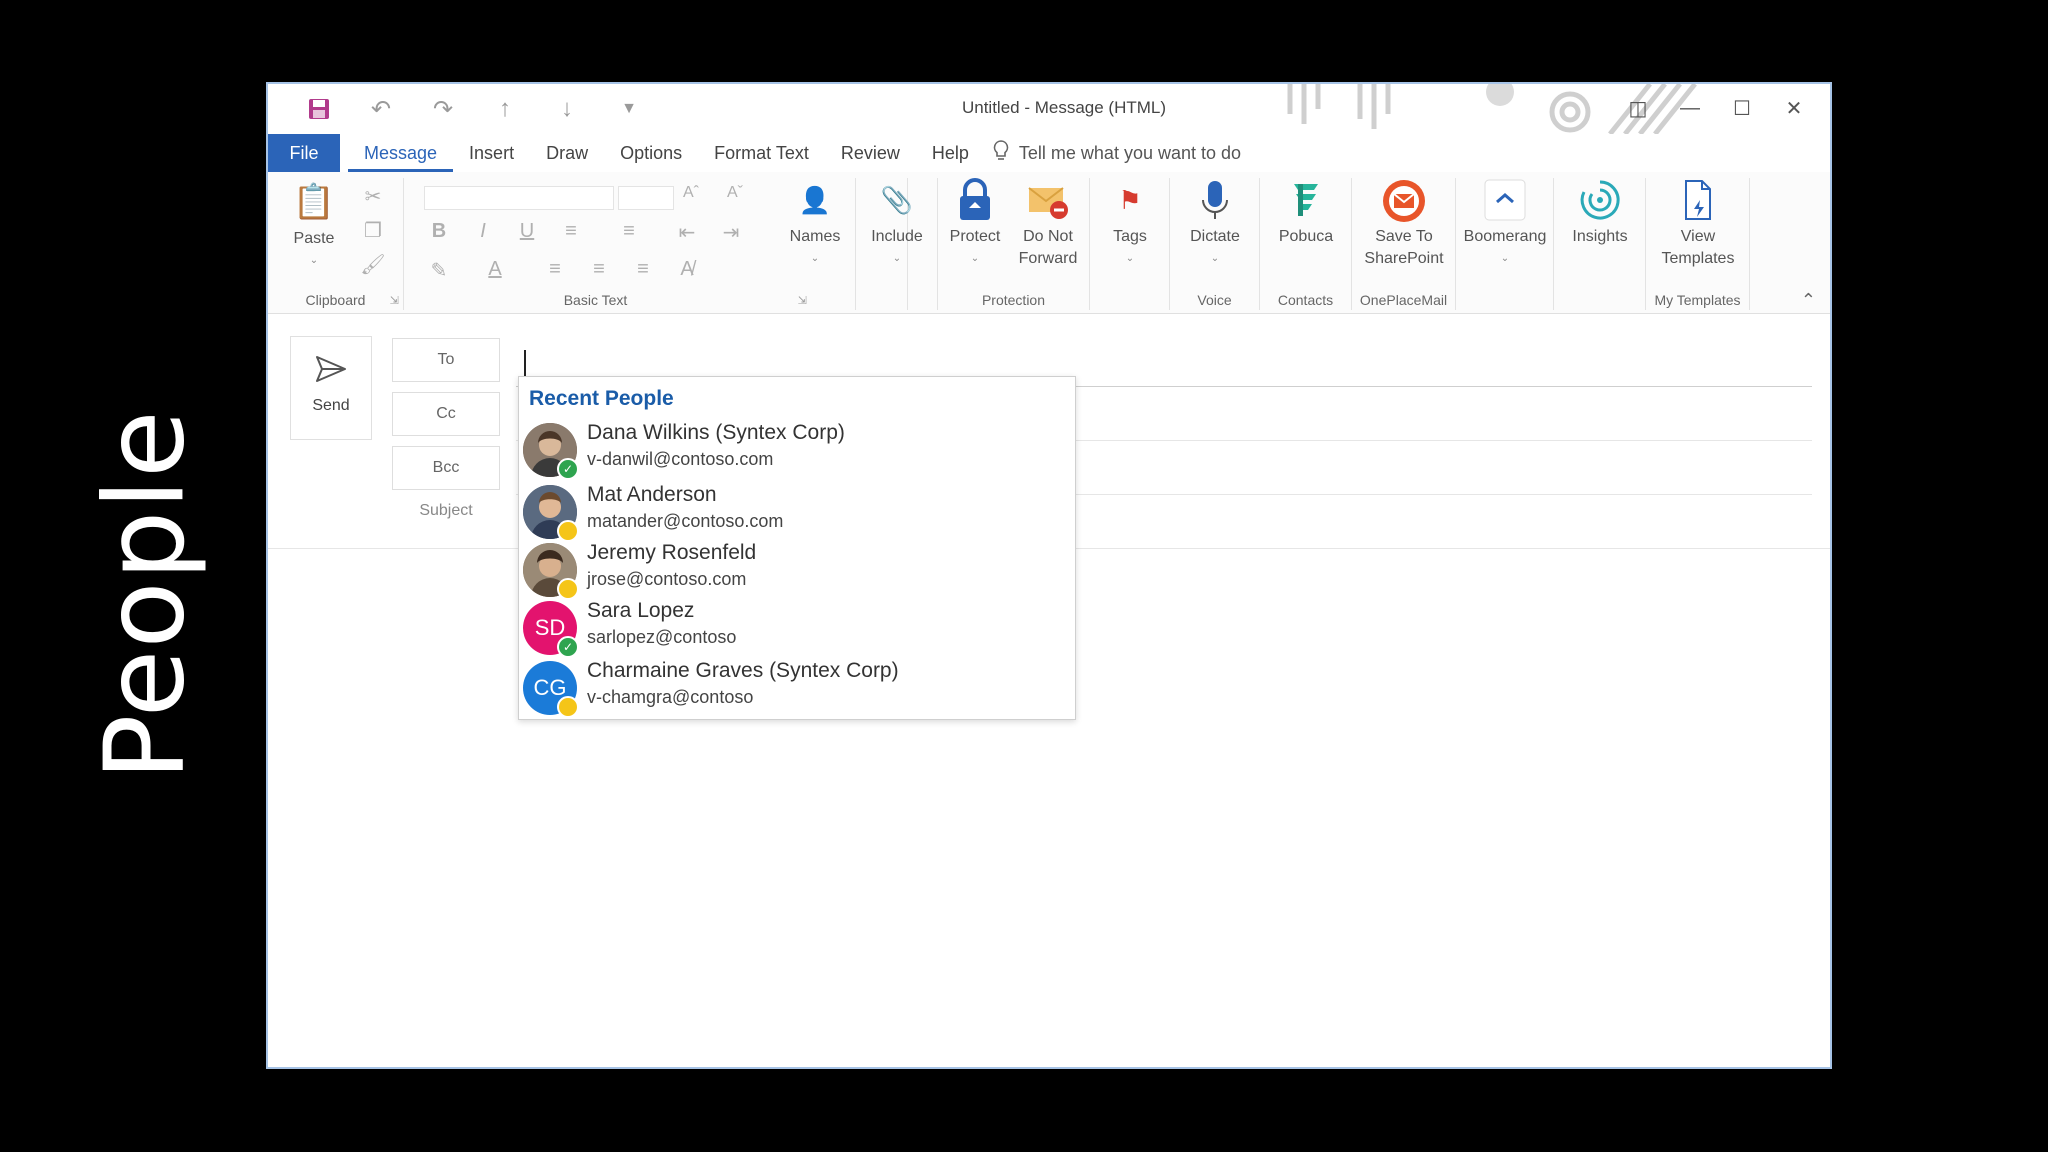  I want to click on increase-indent-icon: ⇥, so click(731, 232).